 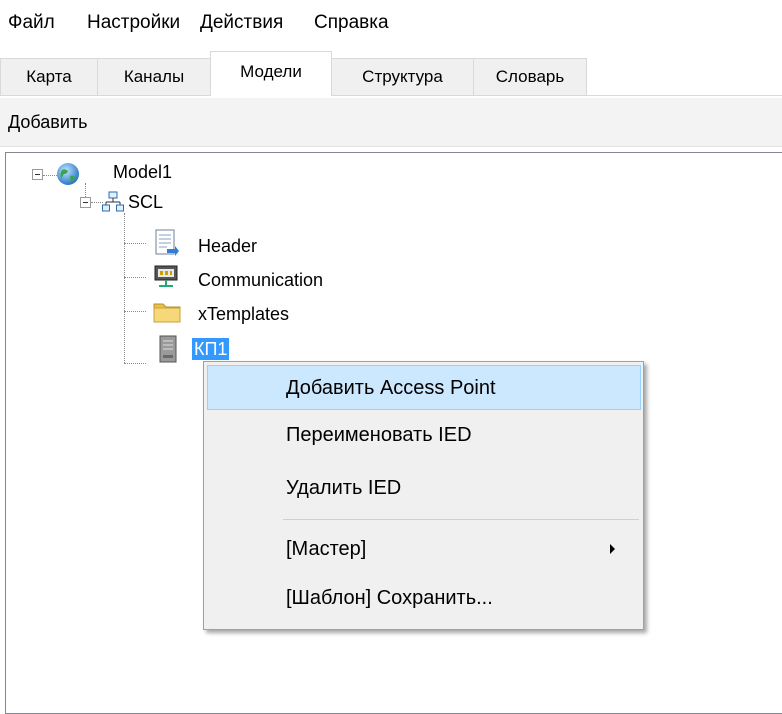 What do you see at coordinates (145, 202) in the screenshot?
I see `tree-node-scl: SCL` at bounding box center [145, 202].